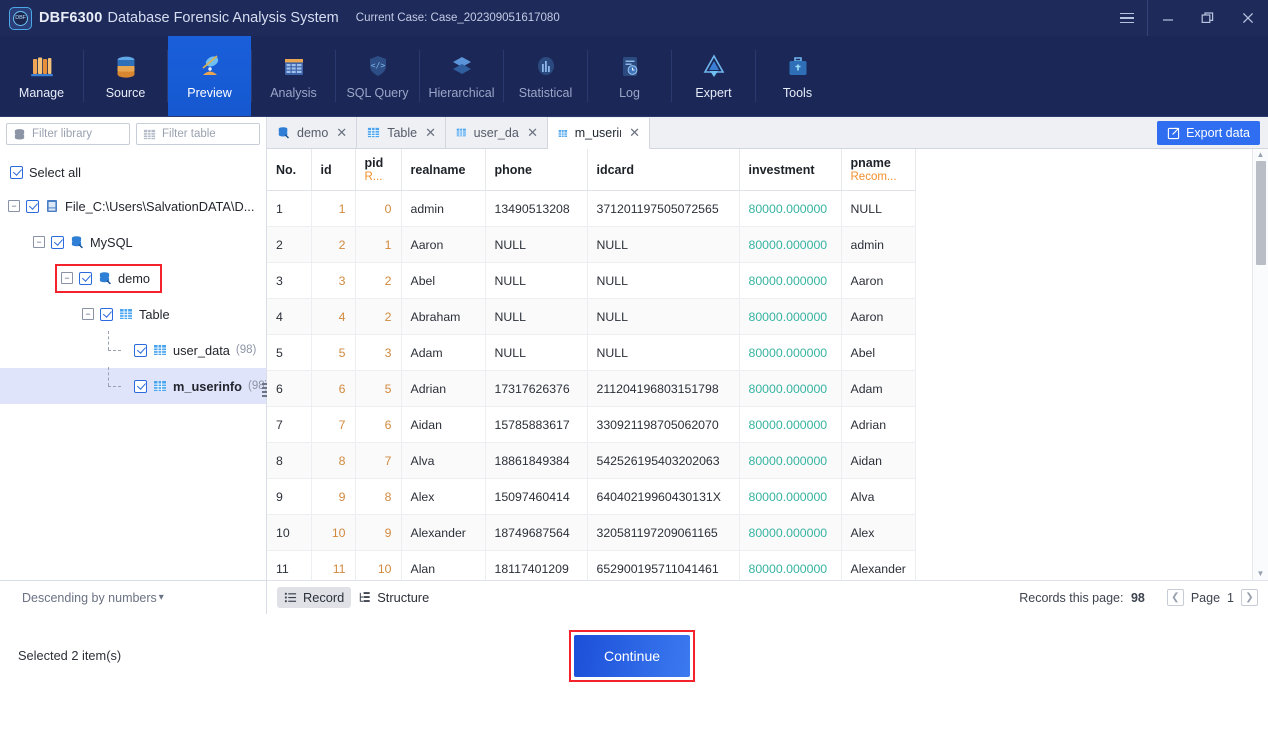 The width and height of the screenshot is (1268, 731). Describe the element at coordinates (133, 385) in the screenshot. I see `tree-item-m-userinfo: m_userinfo (98)` at that location.